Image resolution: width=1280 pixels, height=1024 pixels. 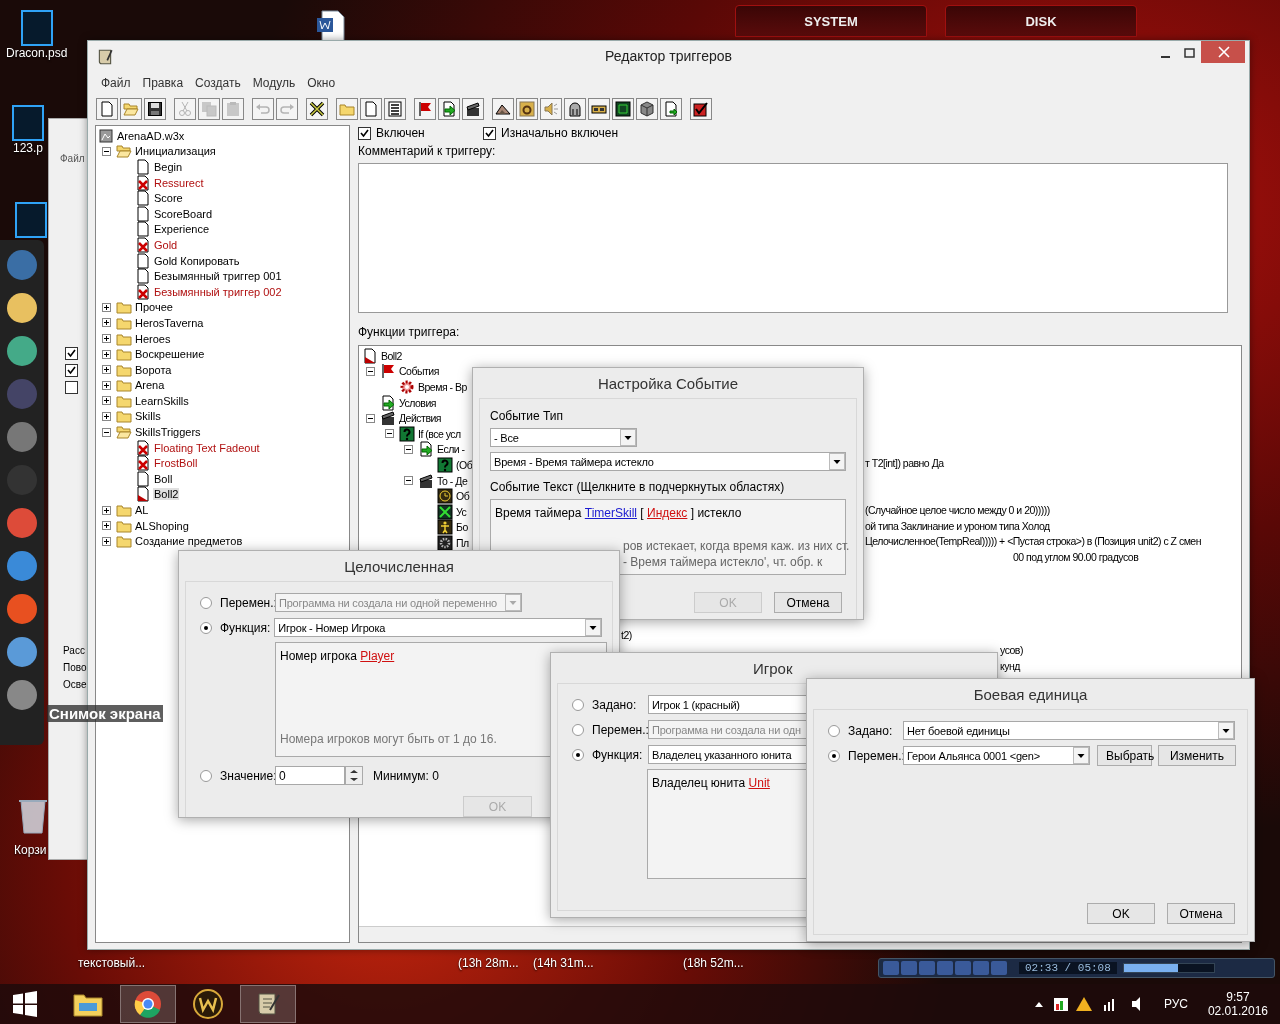 I want to click on widget-tab: DISK, so click(x=1041, y=21).